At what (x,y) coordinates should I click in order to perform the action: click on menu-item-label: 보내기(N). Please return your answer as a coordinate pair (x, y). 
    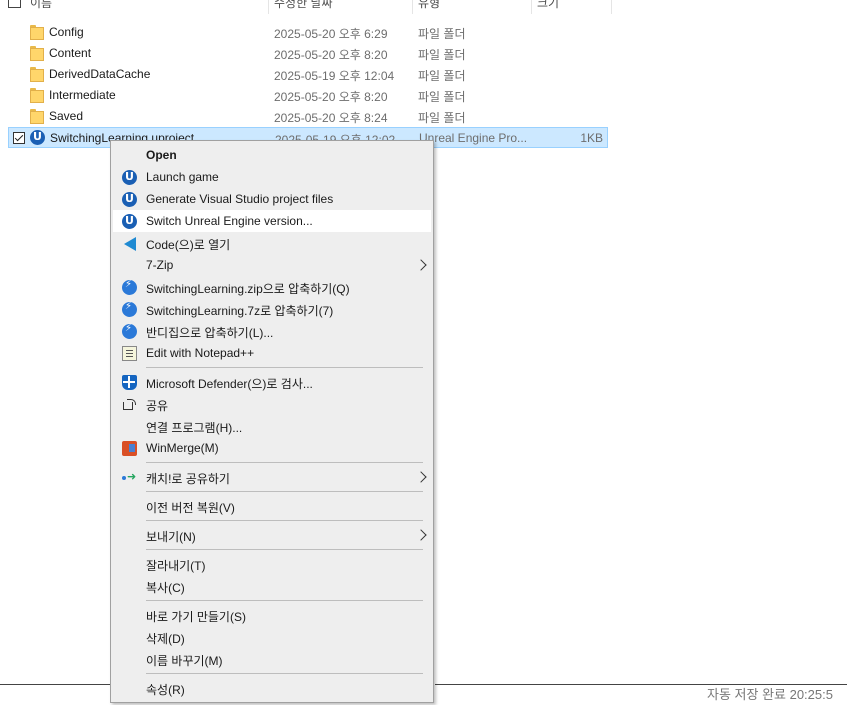
    Looking at the image, I should click on (171, 537).